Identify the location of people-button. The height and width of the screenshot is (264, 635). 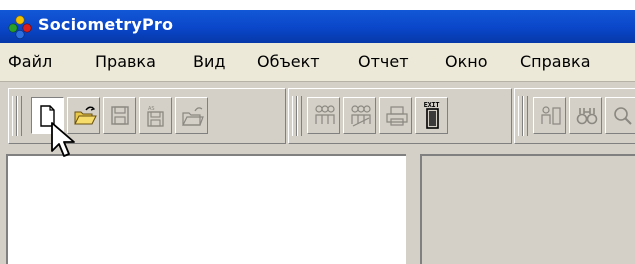
(549, 115).